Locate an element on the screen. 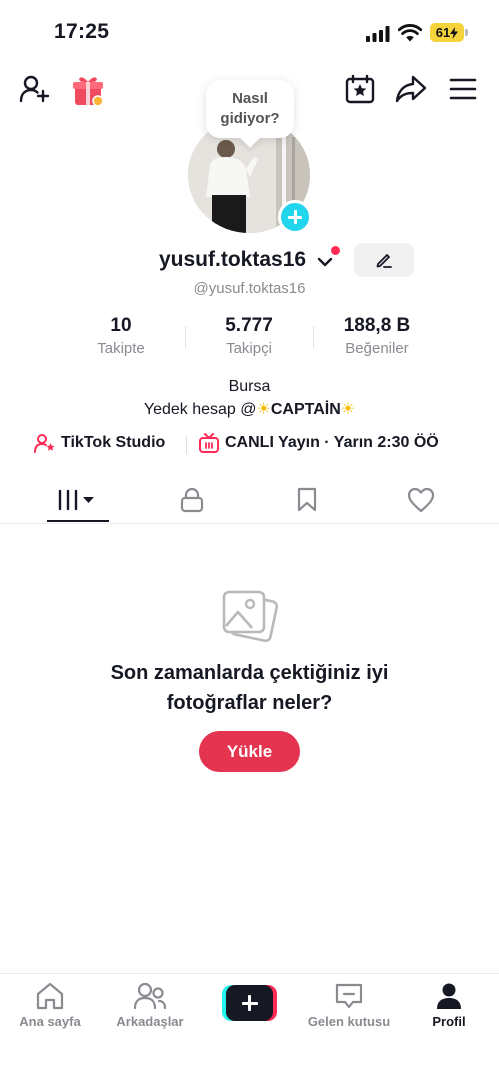 Image resolution: width=499 pixels, height=1080 pixels. bubble-line-2: gidiyor? is located at coordinates (250, 118).